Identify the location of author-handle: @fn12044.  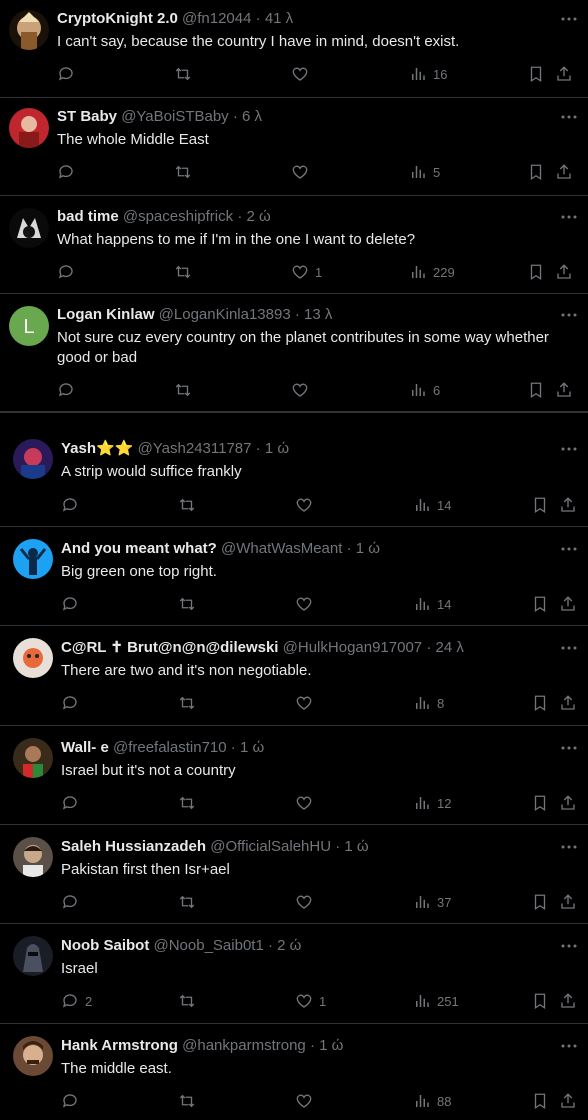
(216, 18).